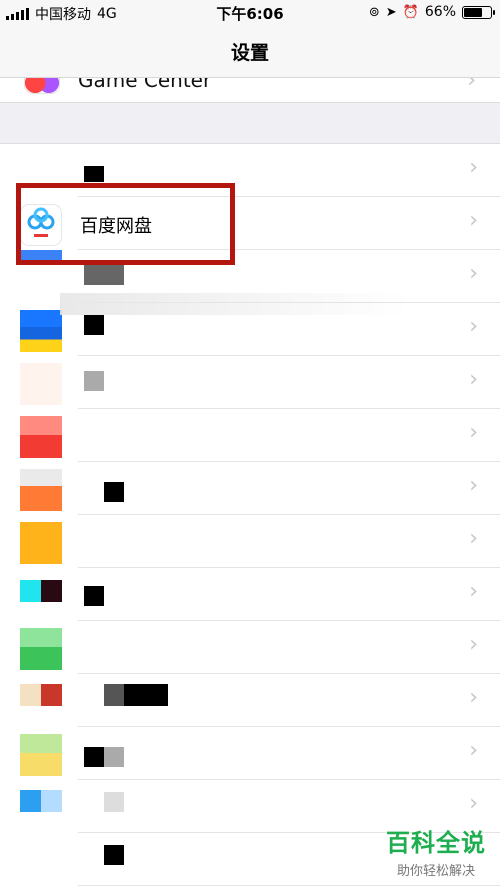 This screenshot has width=500, height=889. I want to click on battery-percent: 66%, so click(440, 12).